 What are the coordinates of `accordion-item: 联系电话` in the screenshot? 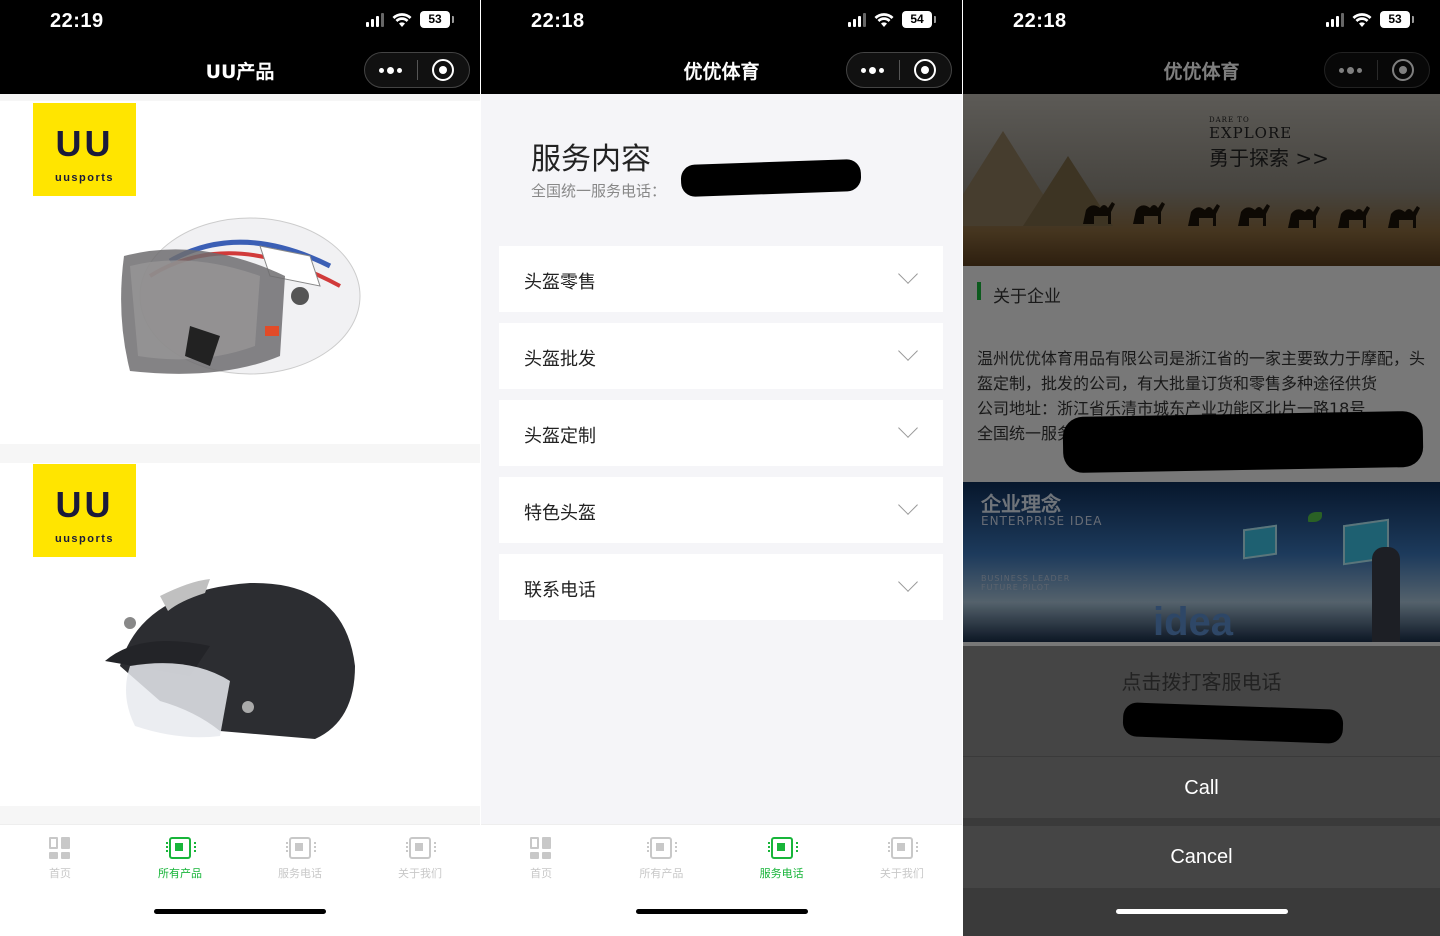 It's located at (721, 587).